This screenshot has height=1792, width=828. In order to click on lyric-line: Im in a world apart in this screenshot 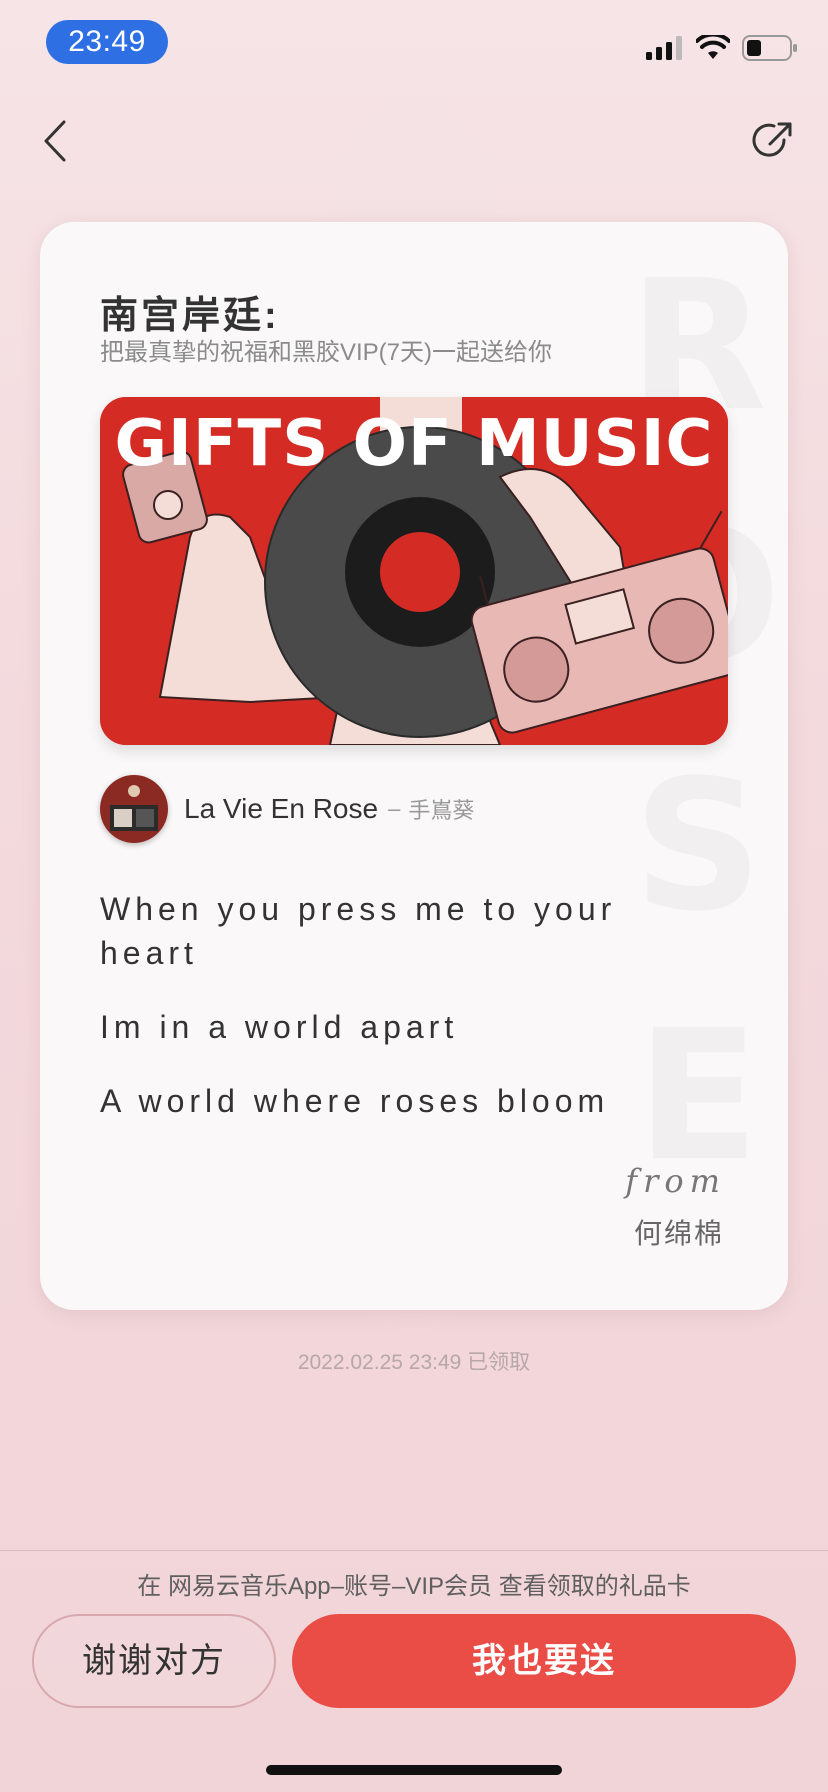, I will do `click(279, 1027)`.